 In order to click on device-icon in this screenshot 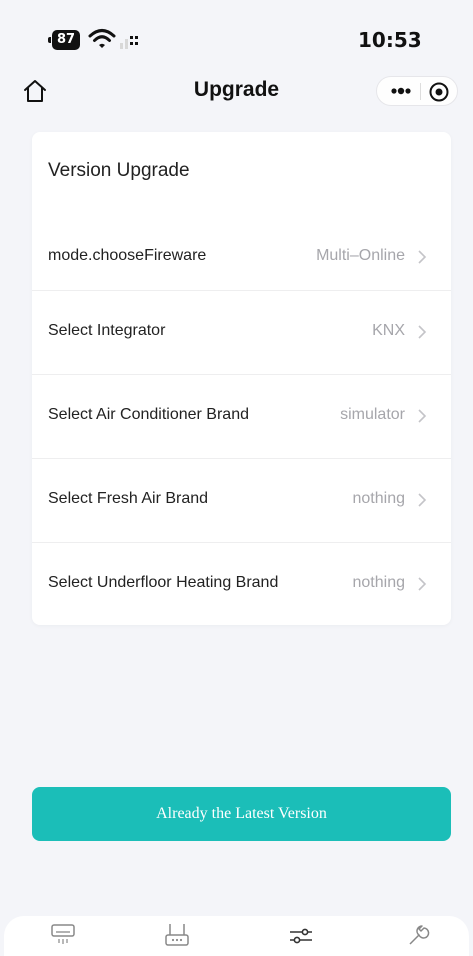, I will do `click(177, 935)`.